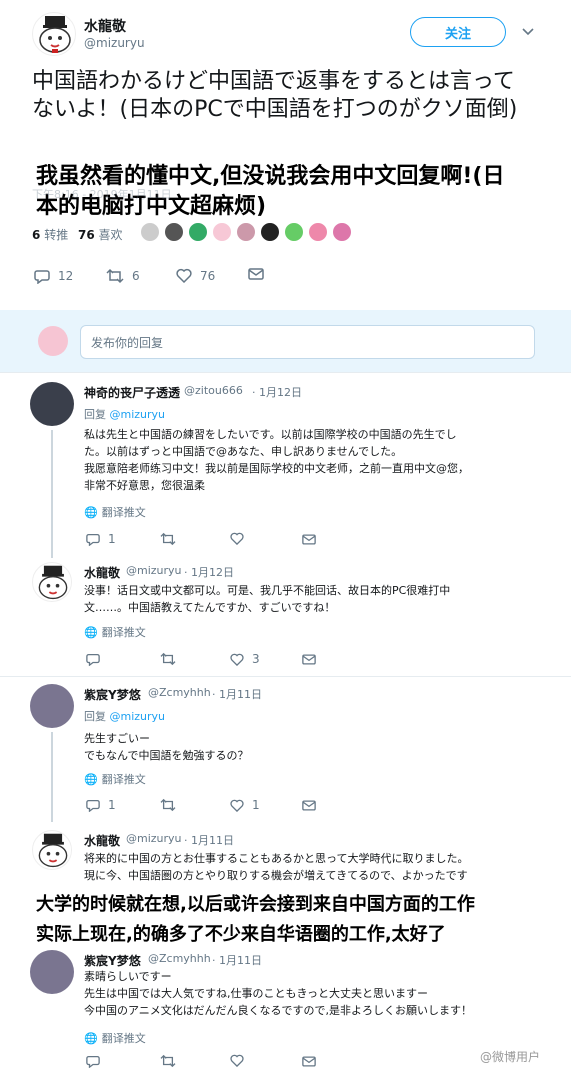 Image resolution: width=571 pixels, height=1072 pixels. Describe the element at coordinates (213, 390) in the screenshot. I see `reply-author-handle: @zitou666` at that location.